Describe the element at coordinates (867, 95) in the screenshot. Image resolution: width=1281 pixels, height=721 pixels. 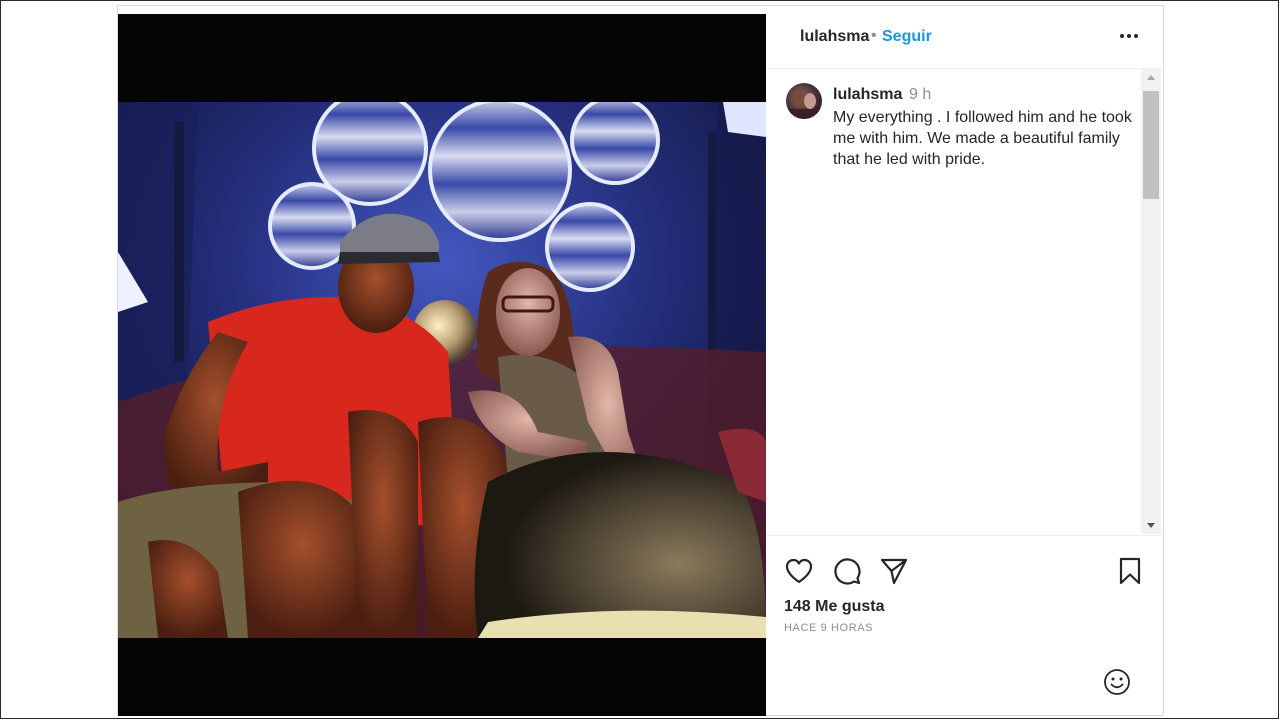
I see `caption-username: lulahsma` at that location.